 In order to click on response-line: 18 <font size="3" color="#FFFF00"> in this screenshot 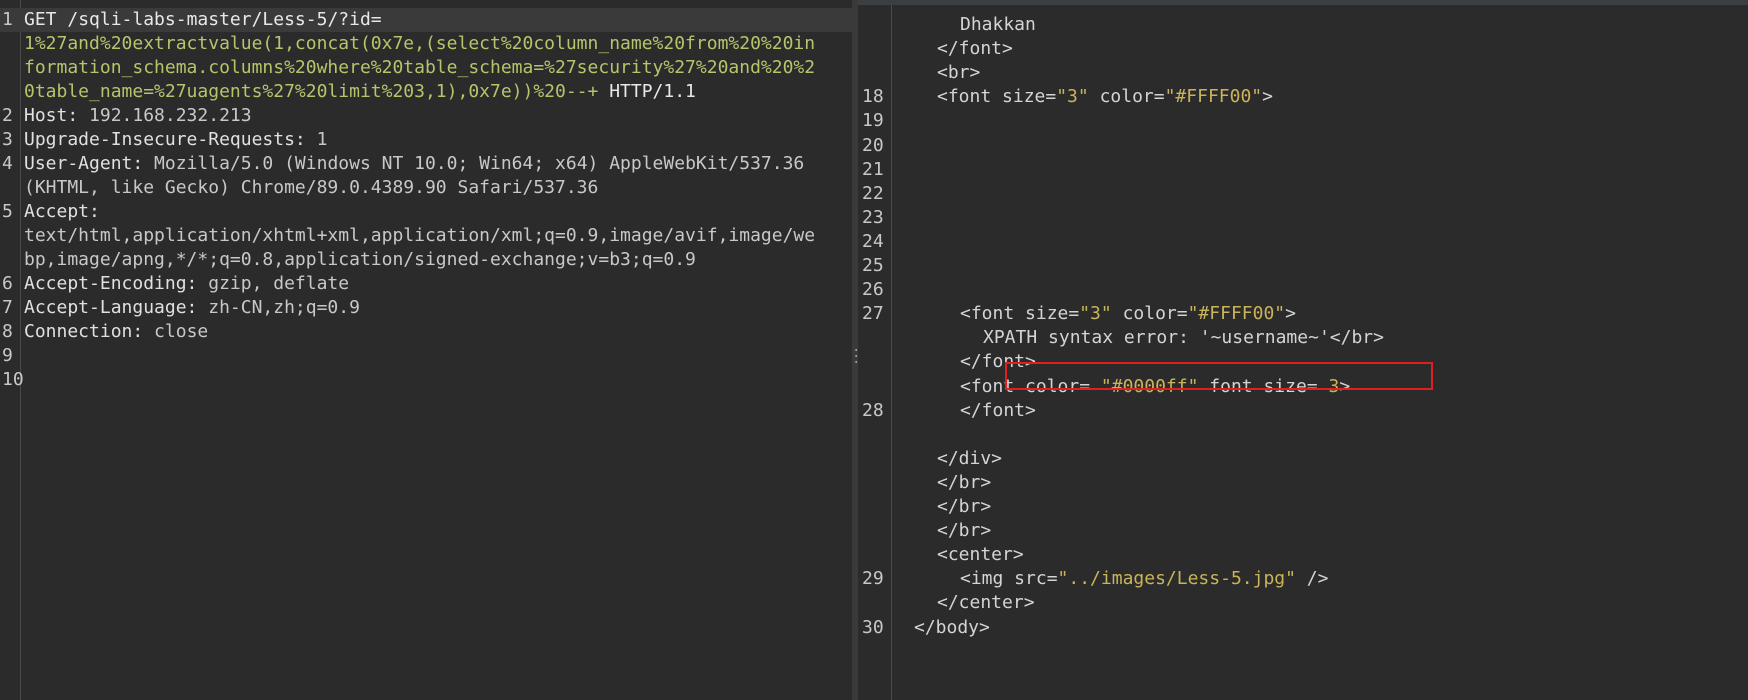, I will do `click(1303, 97)`.